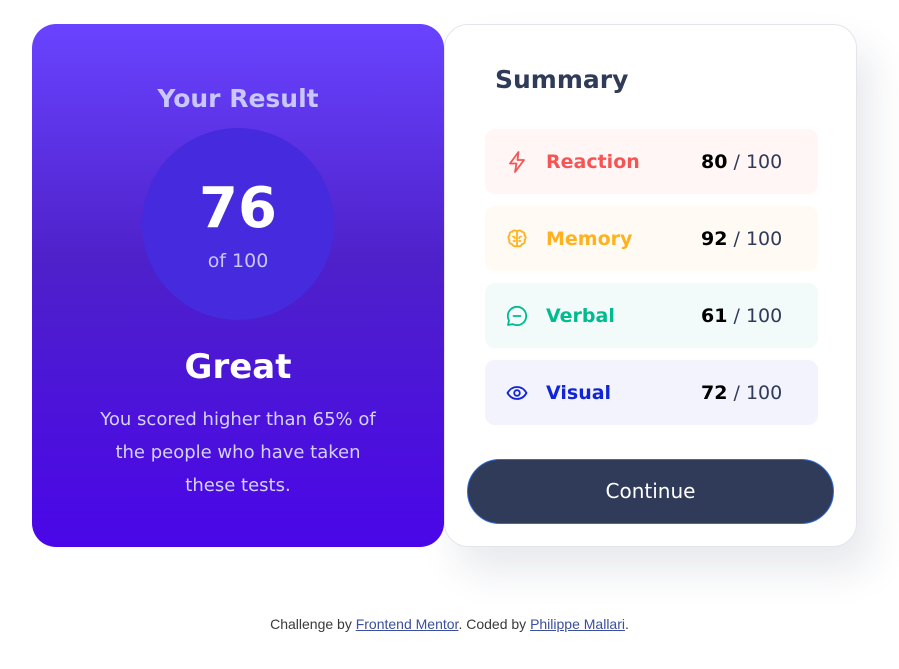 Image resolution: width=899 pixels, height=669 pixels. I want to click on continue-button: Continue, so click(650, 491).